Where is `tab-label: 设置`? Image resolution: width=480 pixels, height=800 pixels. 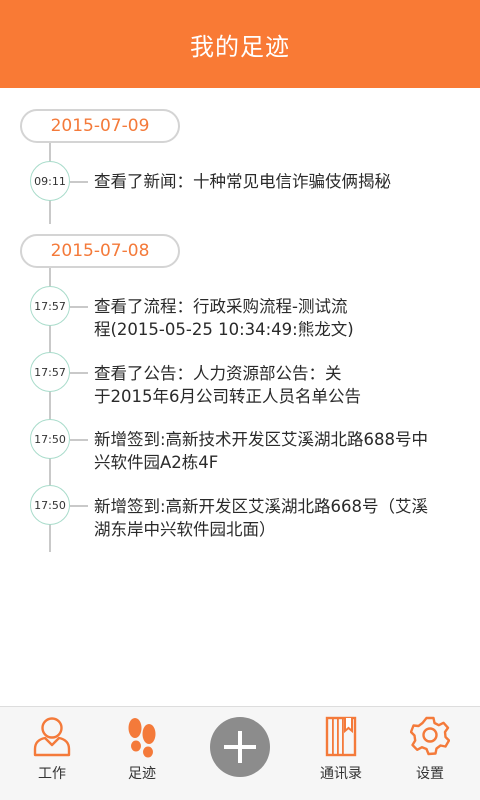
tab-label: 设置 is located at coordinates (430, 774).